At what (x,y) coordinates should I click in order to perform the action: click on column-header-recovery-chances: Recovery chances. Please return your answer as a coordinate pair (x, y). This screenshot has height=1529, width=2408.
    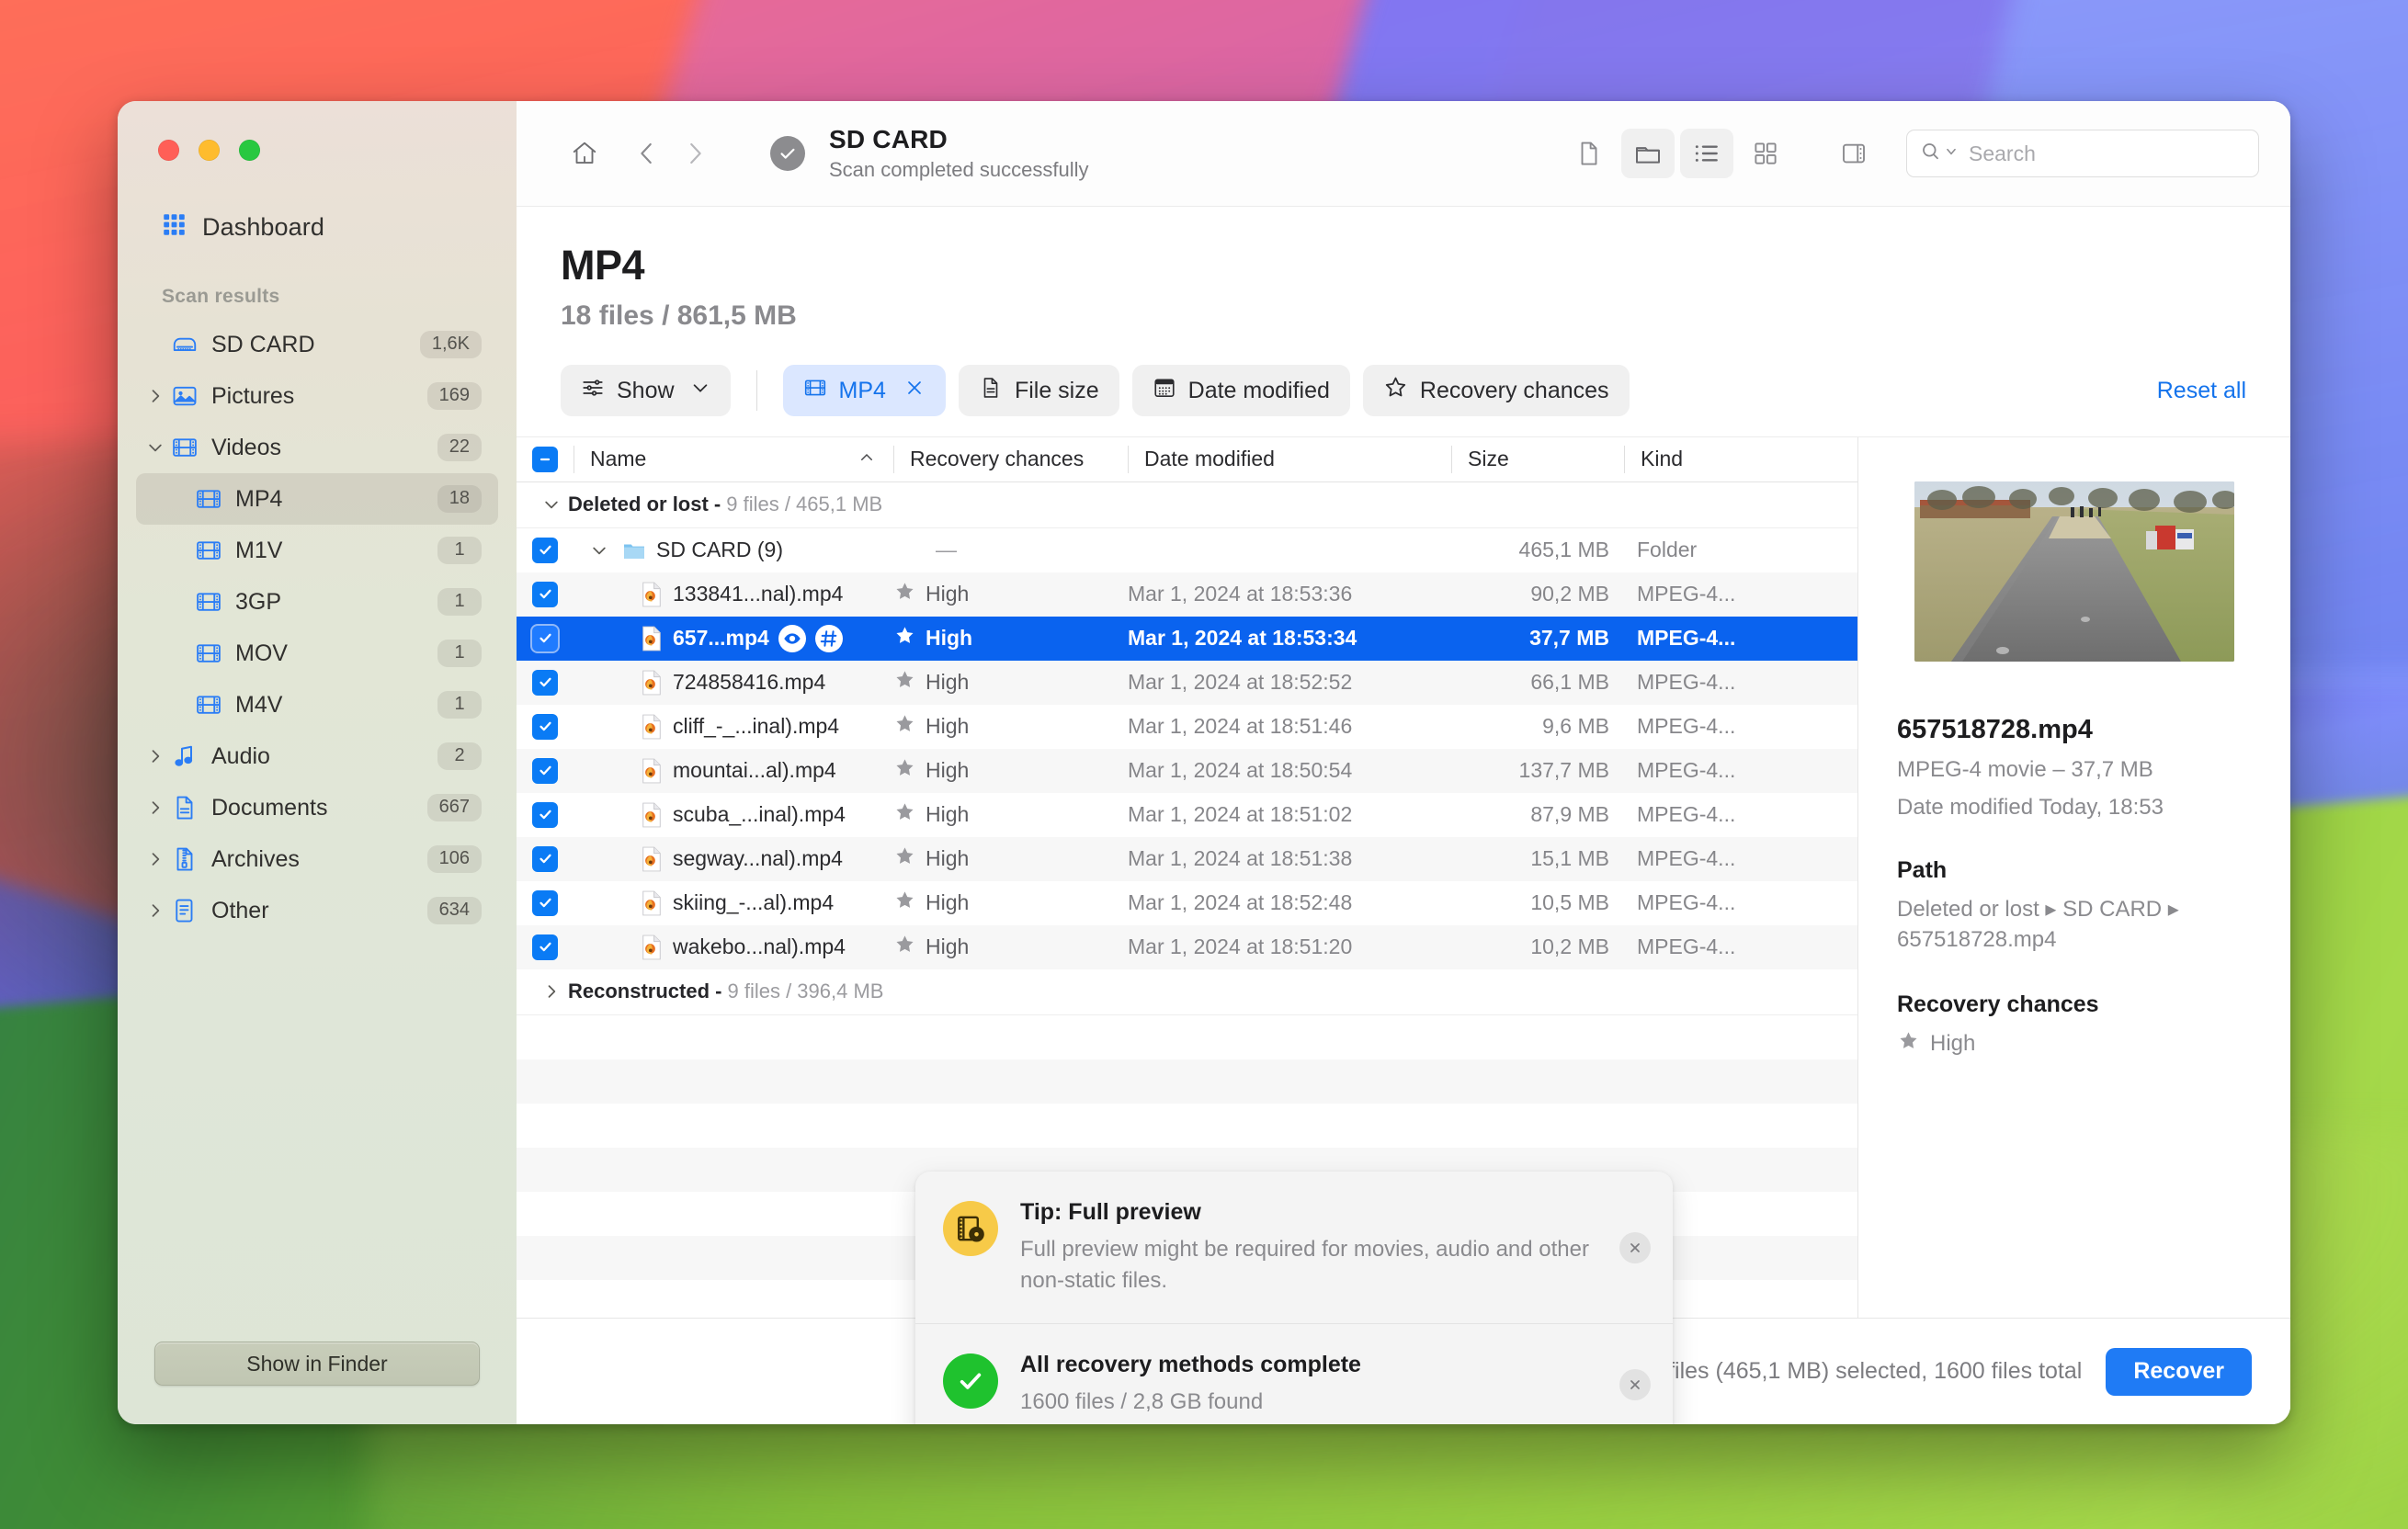
    Looking at the image, I should click on (1011, 459).